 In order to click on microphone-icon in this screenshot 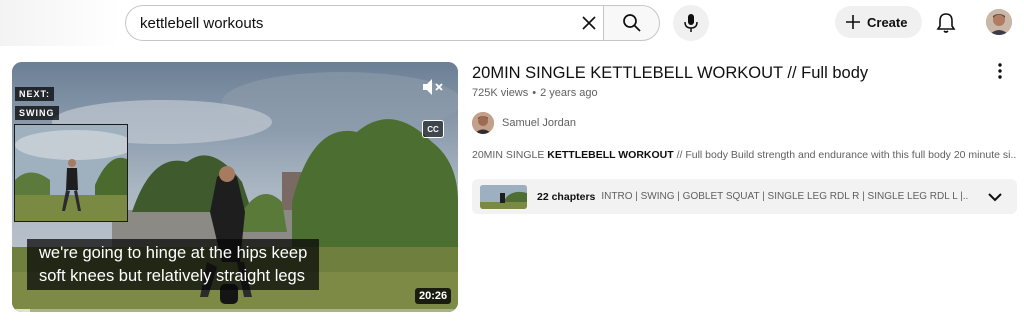, I will do `click(691, 23)`.